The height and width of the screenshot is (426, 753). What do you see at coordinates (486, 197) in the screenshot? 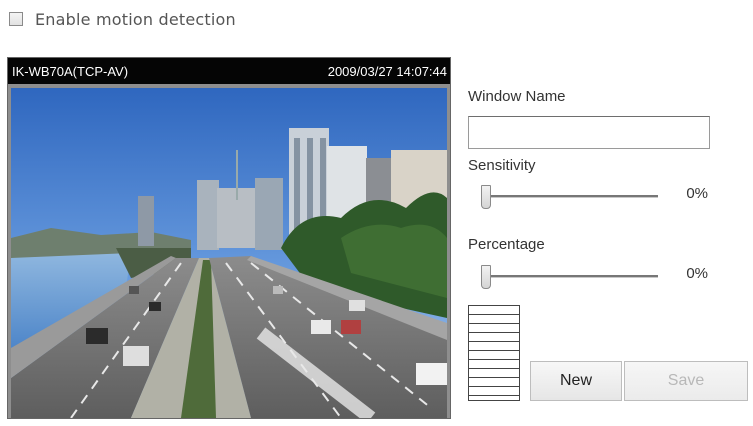
I see `sensitivity-slider-handle` at bounding box center [486, 197].